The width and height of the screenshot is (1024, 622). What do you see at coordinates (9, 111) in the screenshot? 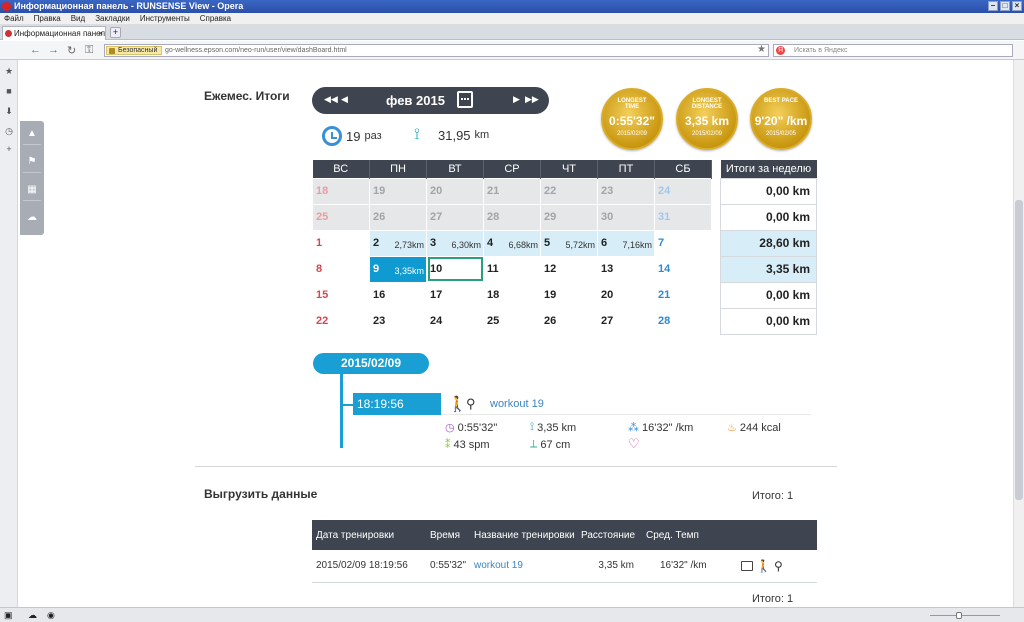
I see `downloads-icon: ⬇` at bounding box center [9, 111].